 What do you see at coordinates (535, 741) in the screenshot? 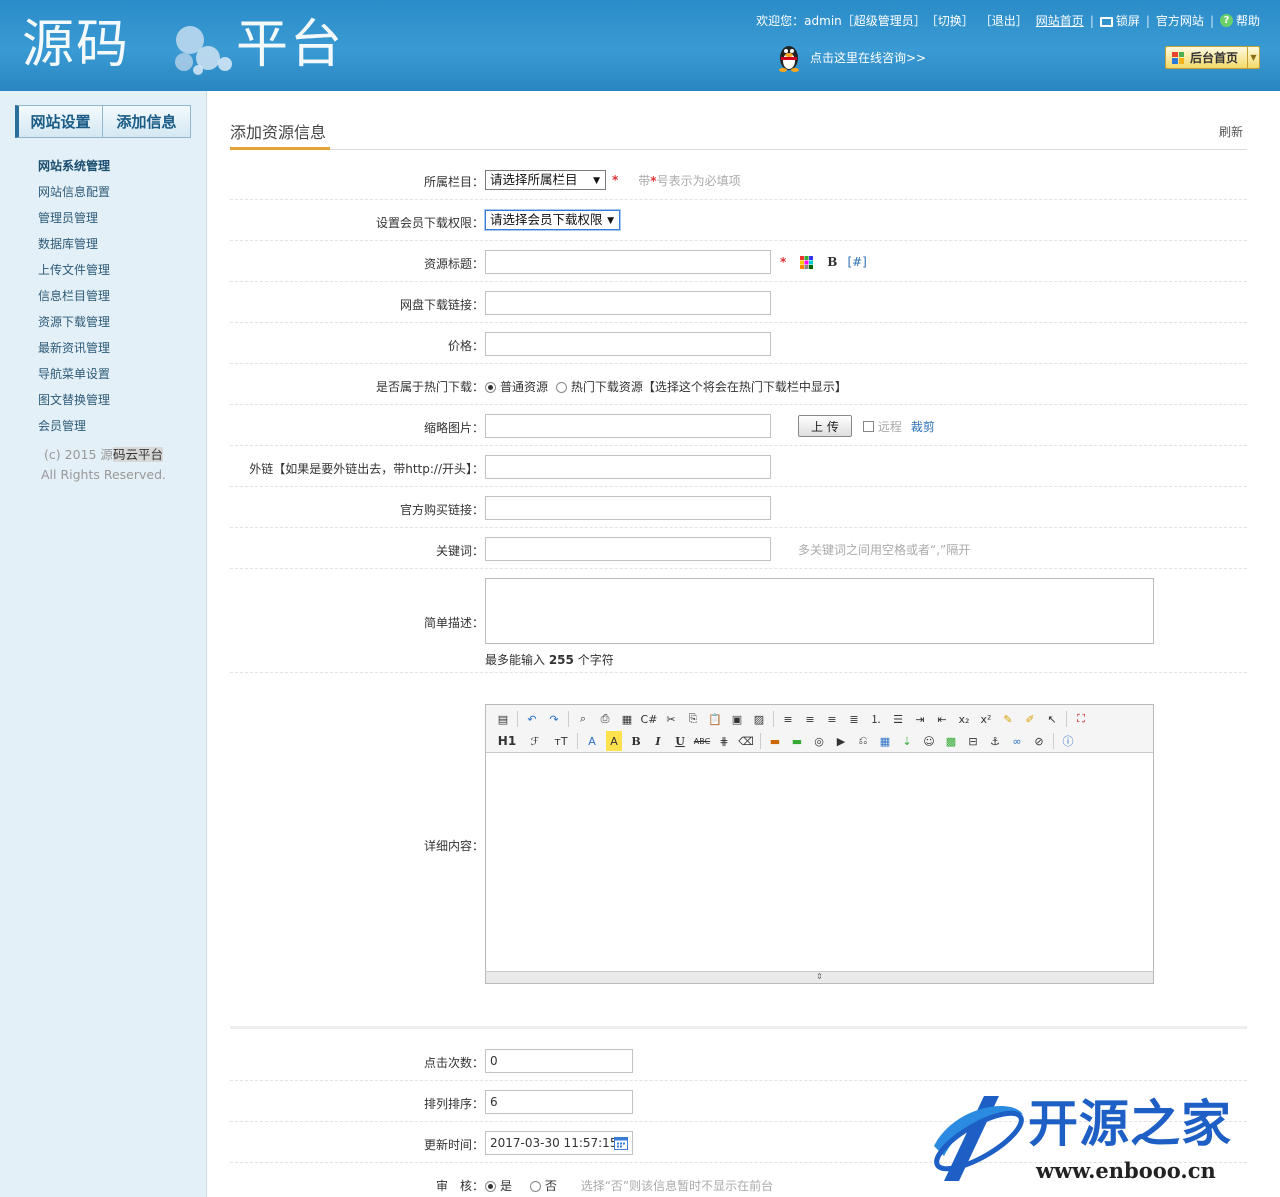
I see `font-family-dropdown: ℱ` at bounding box center [535, 741].